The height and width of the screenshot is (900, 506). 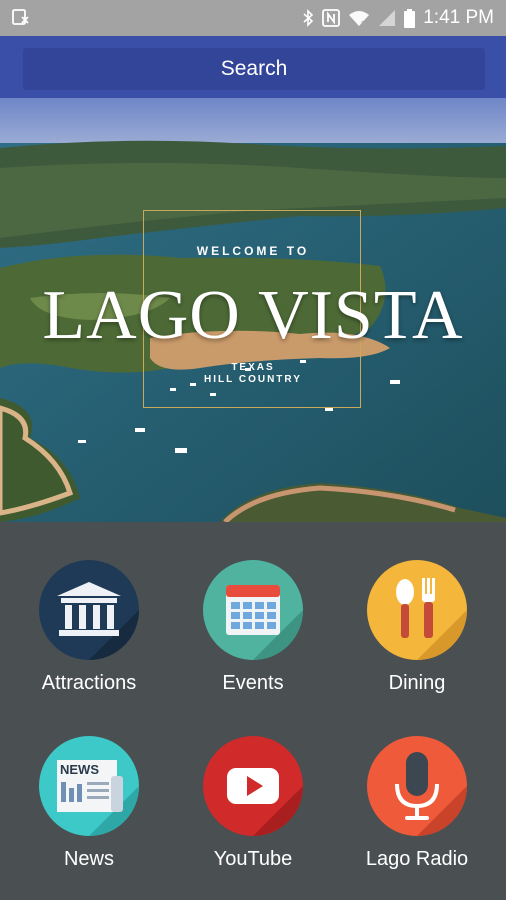 I want to click on cell-signal-icon, so click(x=387, y=18).